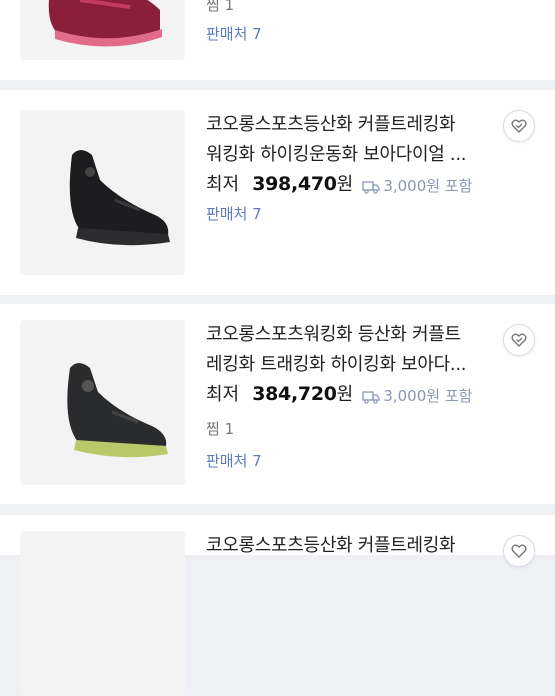 The width and height of the screenshot is (555, 696). I want to click on product-title: 코오롱스포츠등산화 커플트레킹화, so click(348, 546).